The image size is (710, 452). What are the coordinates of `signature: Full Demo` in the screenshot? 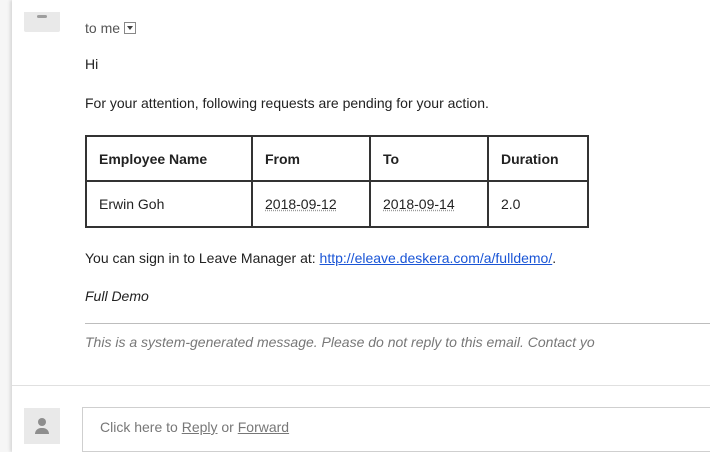 It's located at (117, 296).